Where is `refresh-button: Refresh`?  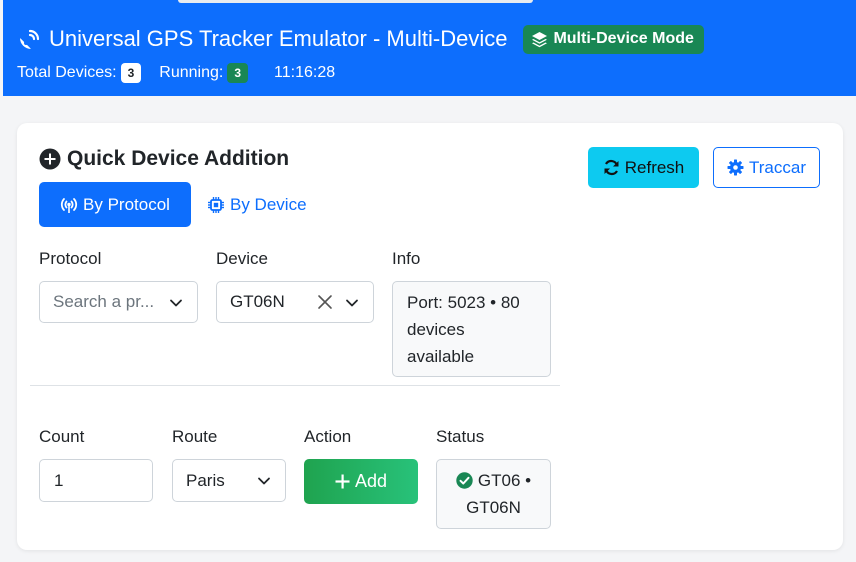
refresh-button: Refresh is located at coordinates (643, 167).